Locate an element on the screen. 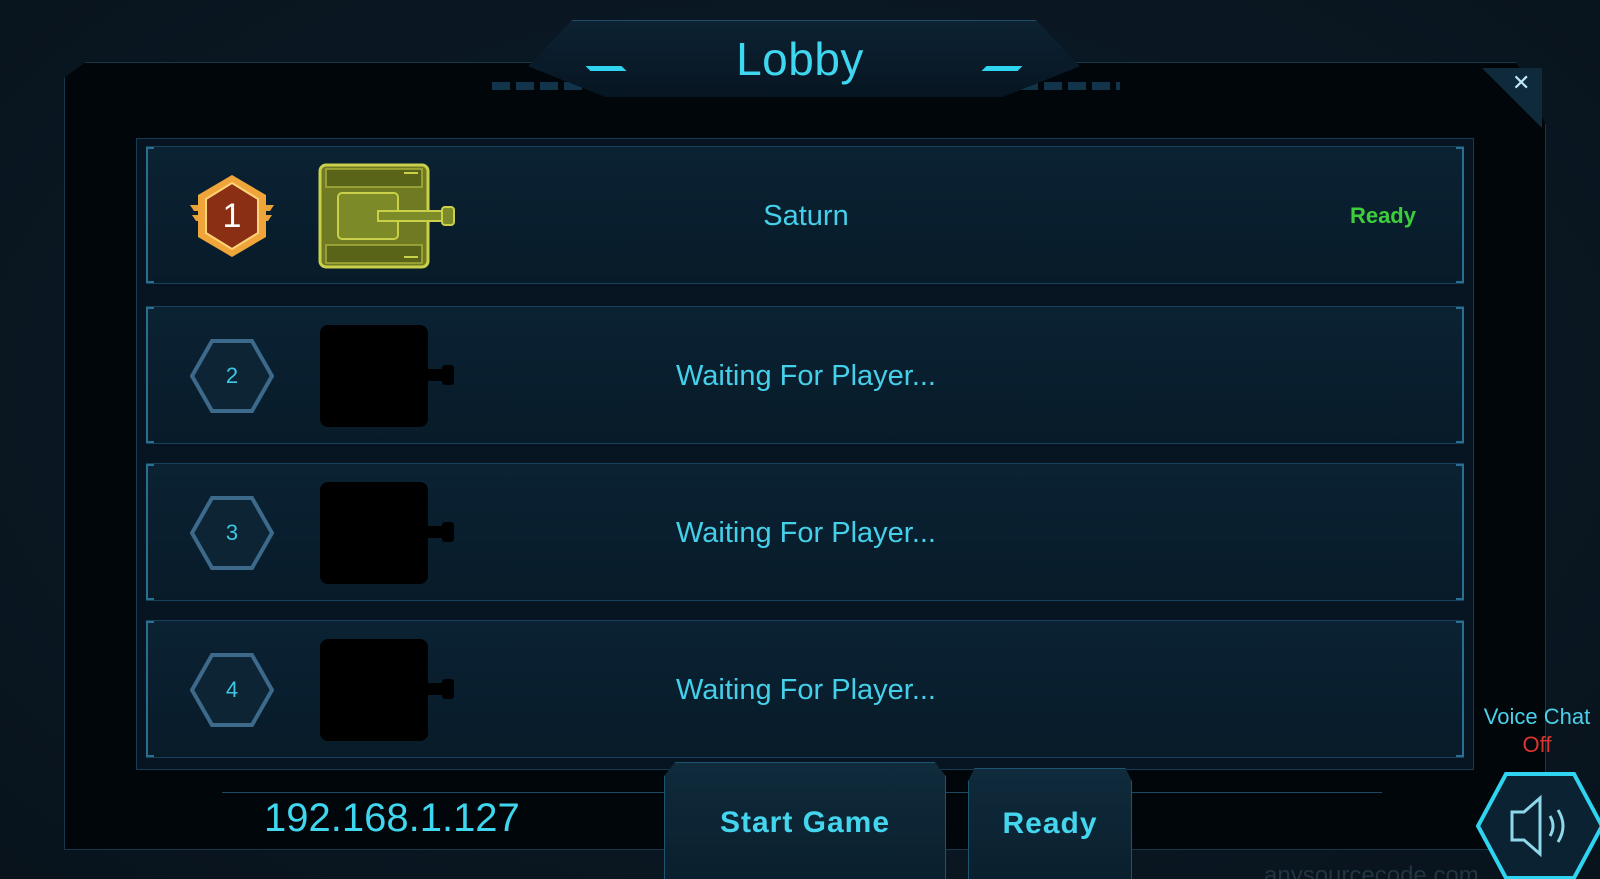  slot-number: 4 is located at coordinates (232, 689).